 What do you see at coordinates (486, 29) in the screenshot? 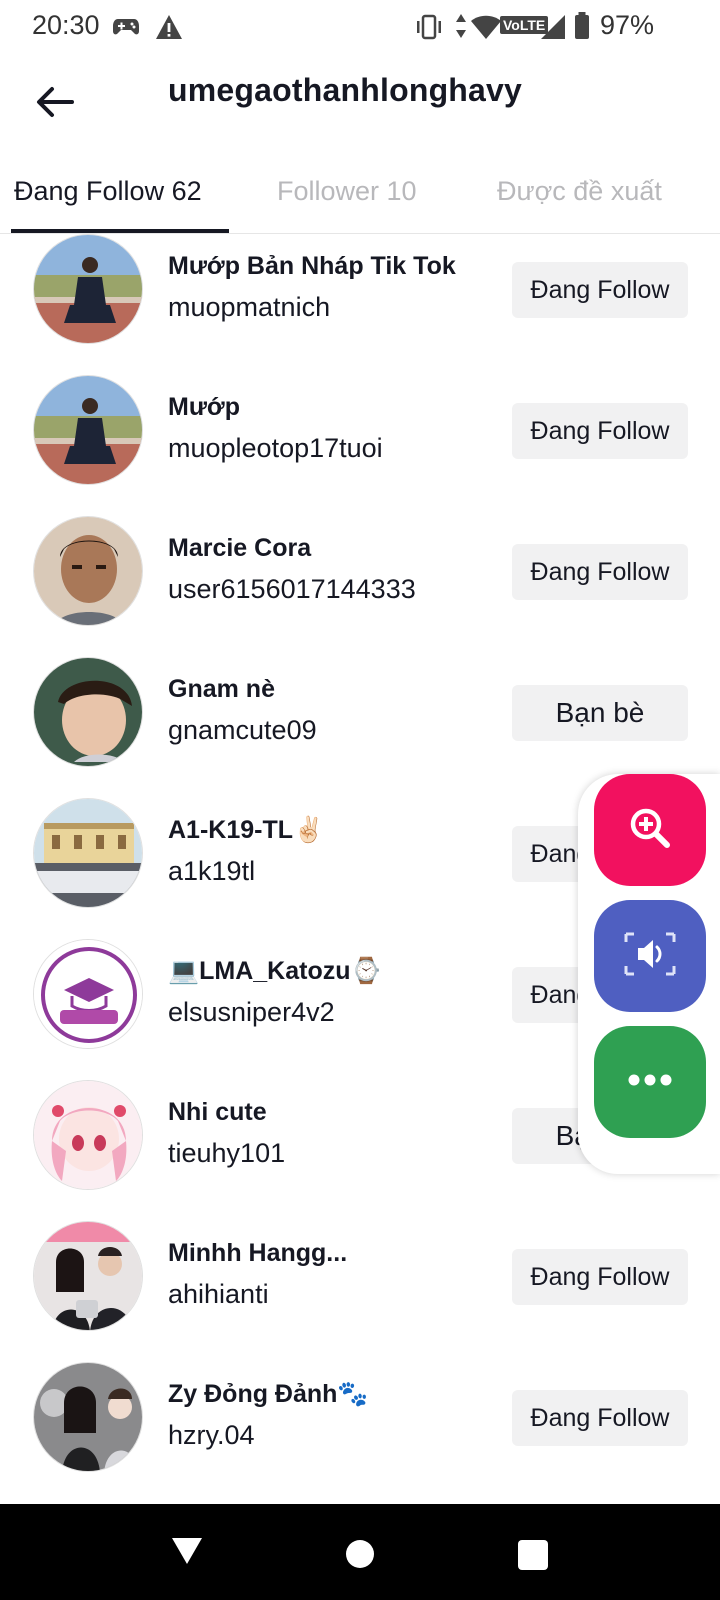
I see `wifi-icon` at bounding box center [486, 29].